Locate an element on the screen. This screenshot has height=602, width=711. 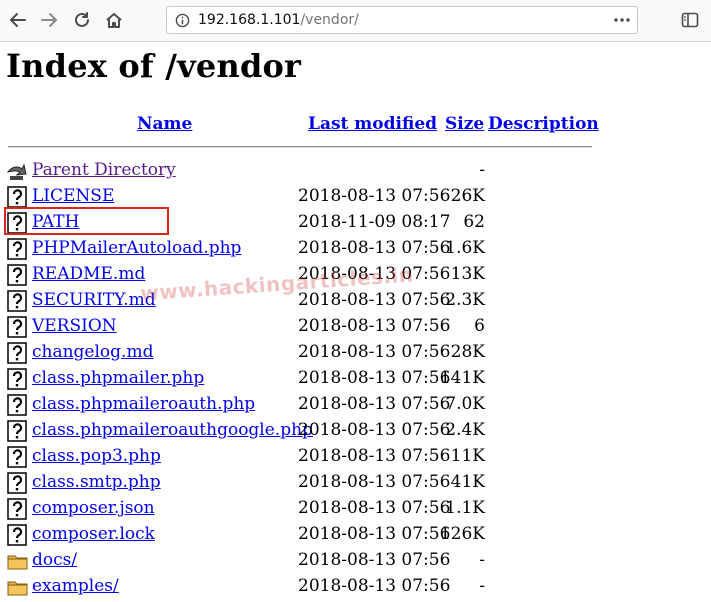
url-path: /vendor/ is located at coordinates (329, 20).